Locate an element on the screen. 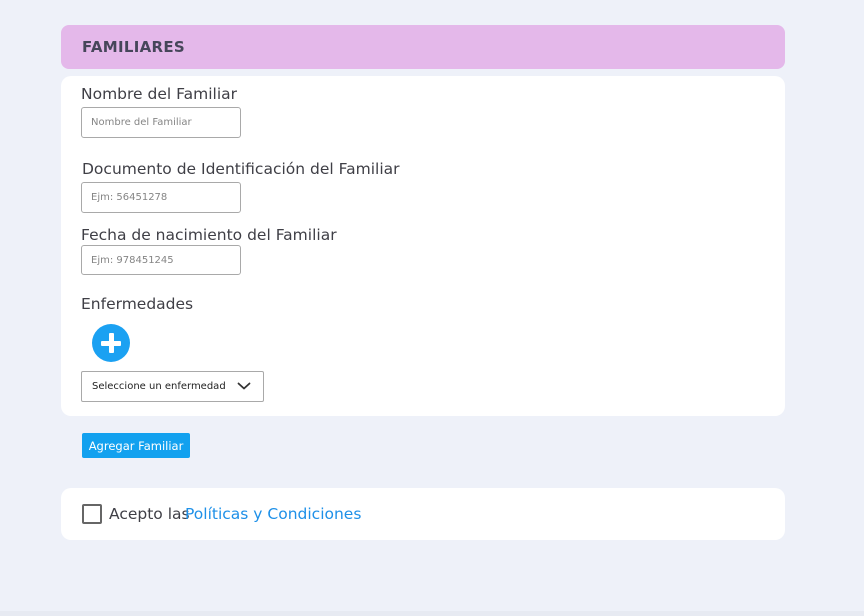 The width and height of the screenshot is (864, 616). section-title: FAMILIARES is located at coordinates (133, 47).